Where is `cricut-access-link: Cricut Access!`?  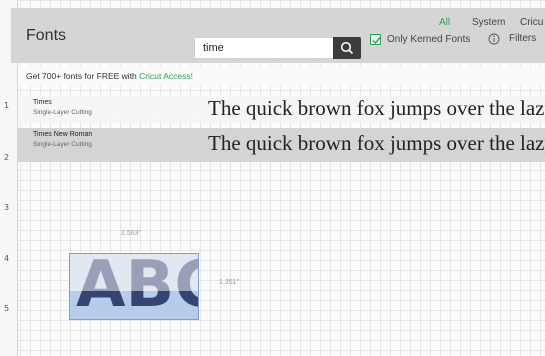 cricut-access-link: Cricut Access! is located at coordinates (166, 76).